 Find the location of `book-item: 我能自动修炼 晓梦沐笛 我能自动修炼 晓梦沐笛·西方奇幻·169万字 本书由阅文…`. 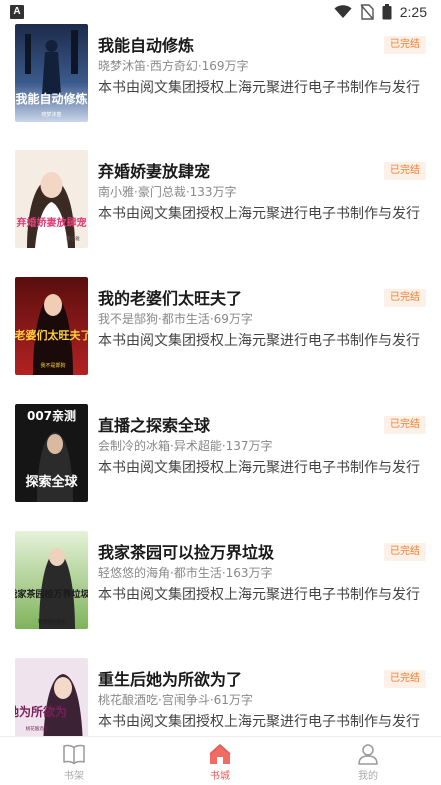

book-item: 我能自动修炼 晓梦沐笛 我能自动修炼 晓梦沐笛·西方奇幻·169万字 本书由阅文… is located at coordinates (220, 74).